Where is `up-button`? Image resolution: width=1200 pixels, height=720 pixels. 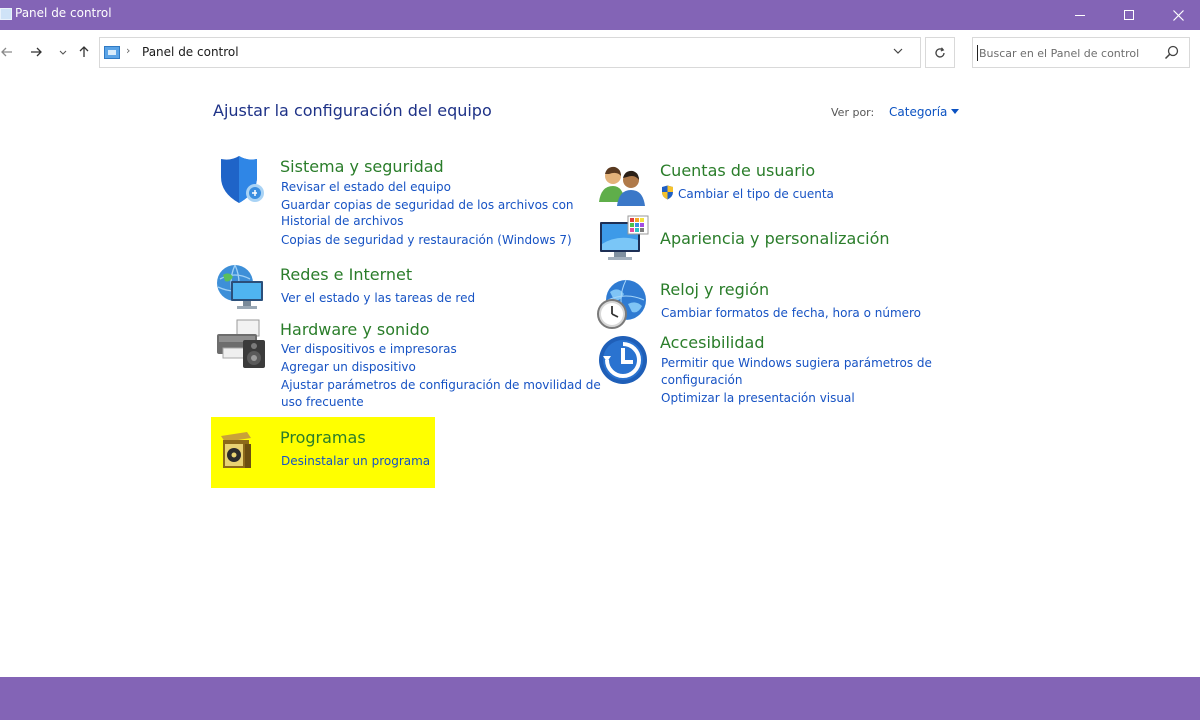
up-button is located at coordinates (84, 52).